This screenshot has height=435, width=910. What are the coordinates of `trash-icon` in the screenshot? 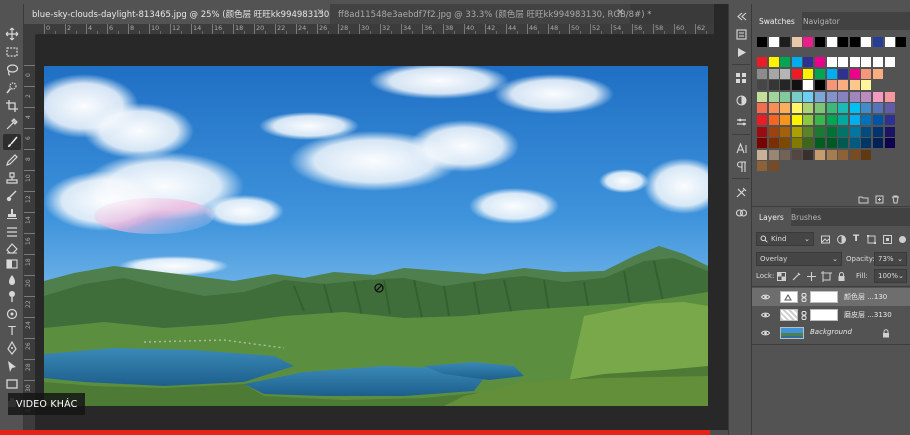 It's located at (895, 199).